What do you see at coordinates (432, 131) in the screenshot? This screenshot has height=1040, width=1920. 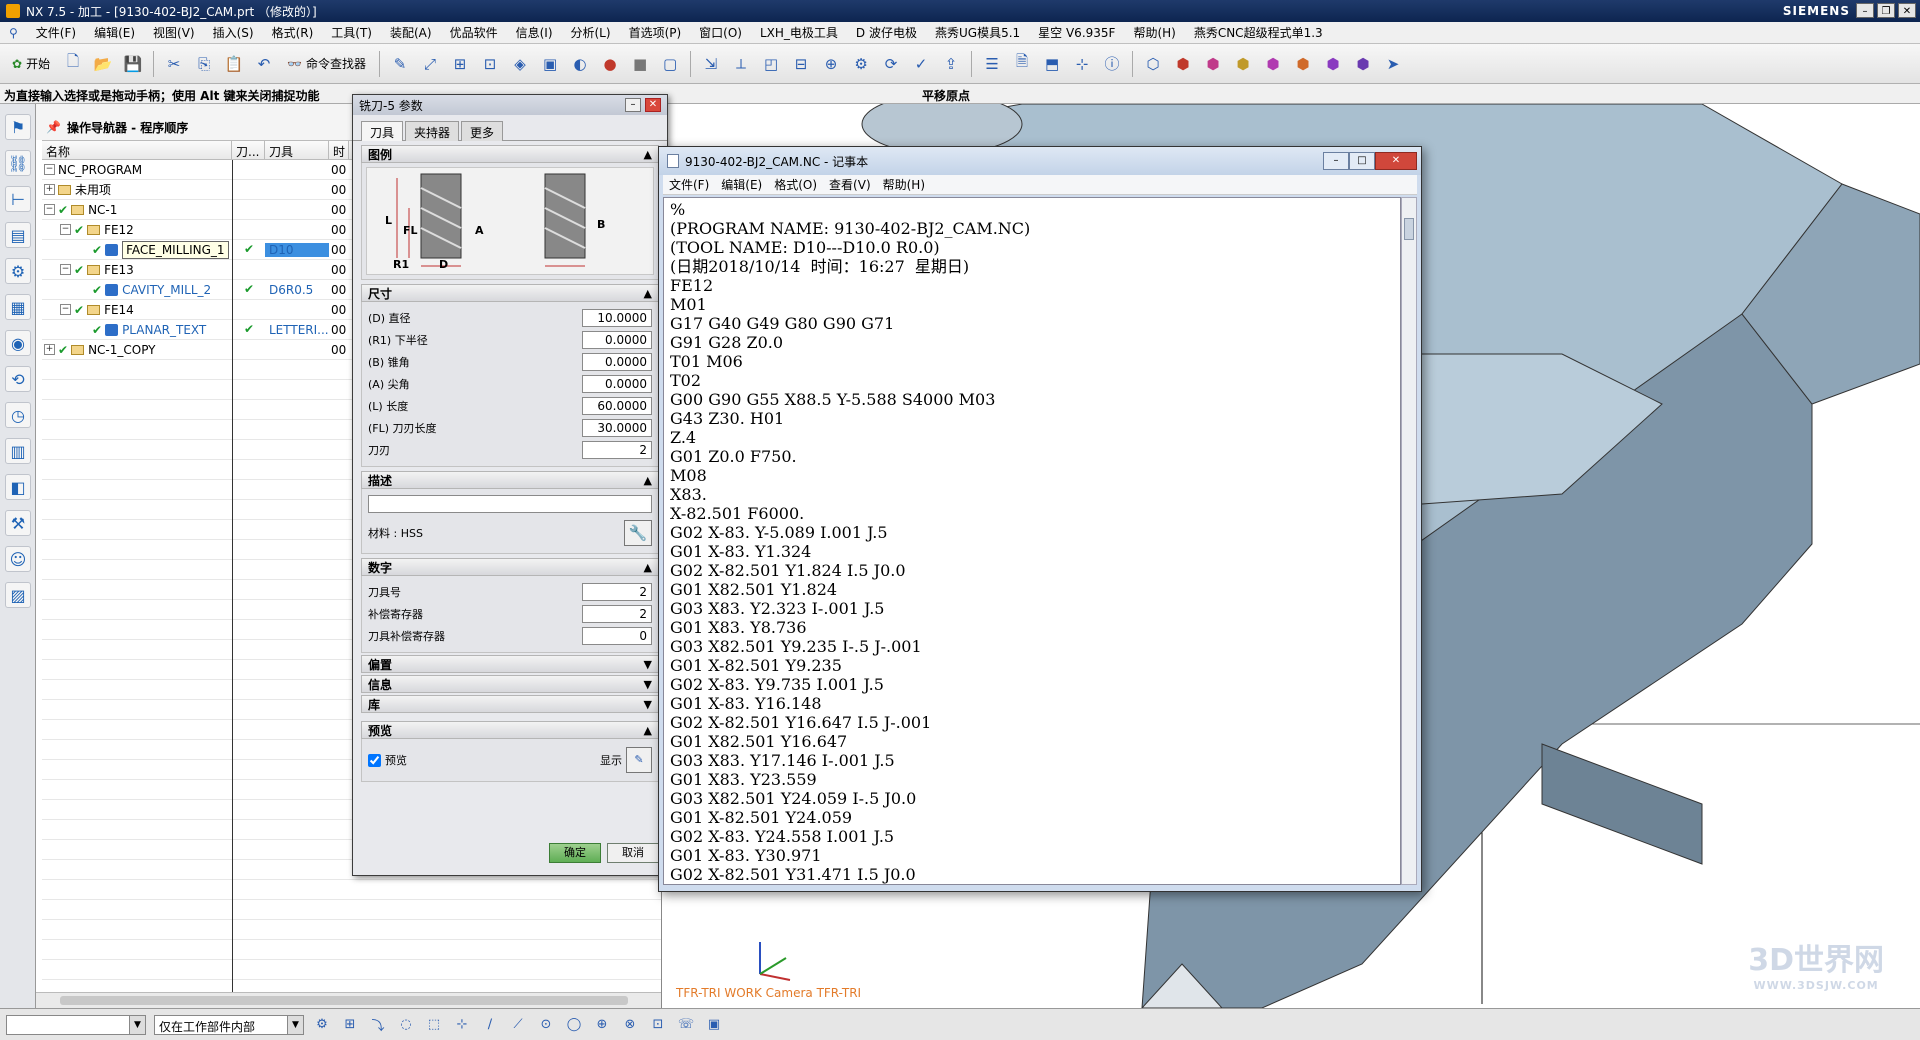 I see `tab-holder: 夹持器` at bounding box center [432, 131].